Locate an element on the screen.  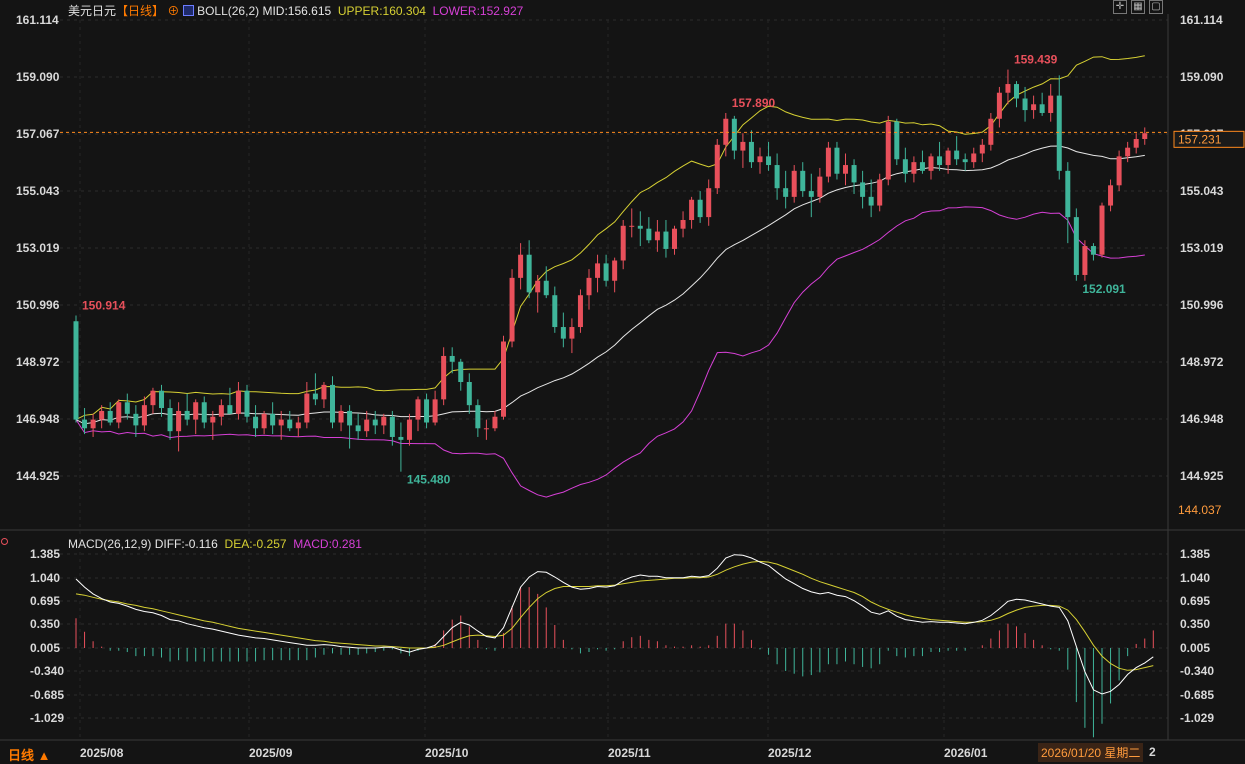
time-tick-label: 2025/12 is located at coordinates (790, 753).